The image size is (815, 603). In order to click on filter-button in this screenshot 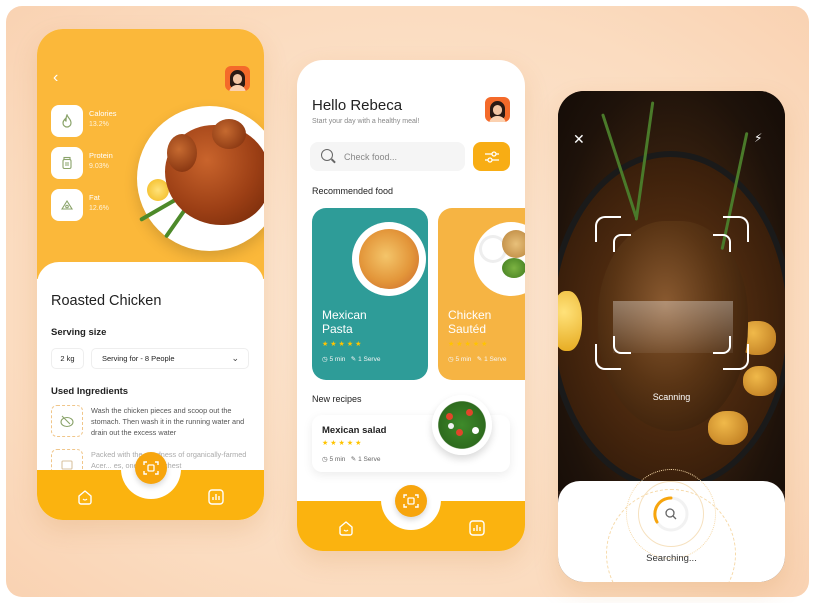, I will do `click(491, 156)`.